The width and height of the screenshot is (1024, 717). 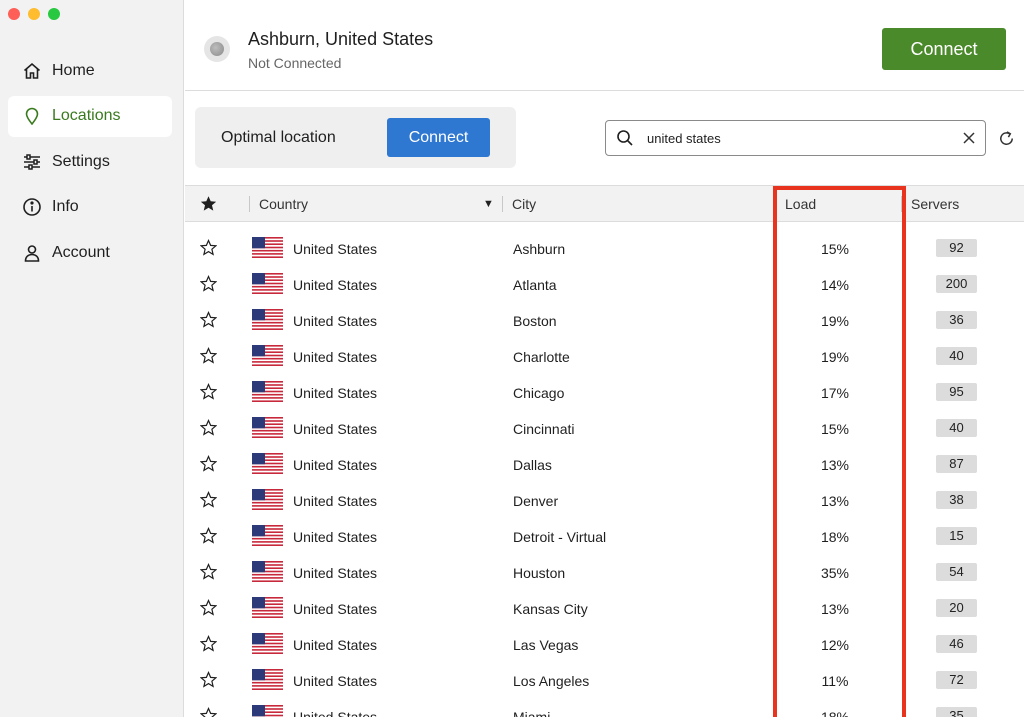 What do you see at coordinates (604, 608) in the screenshot?
I see `table-row: United States Kansas City 13% 20` at bounding box center [604, 608].